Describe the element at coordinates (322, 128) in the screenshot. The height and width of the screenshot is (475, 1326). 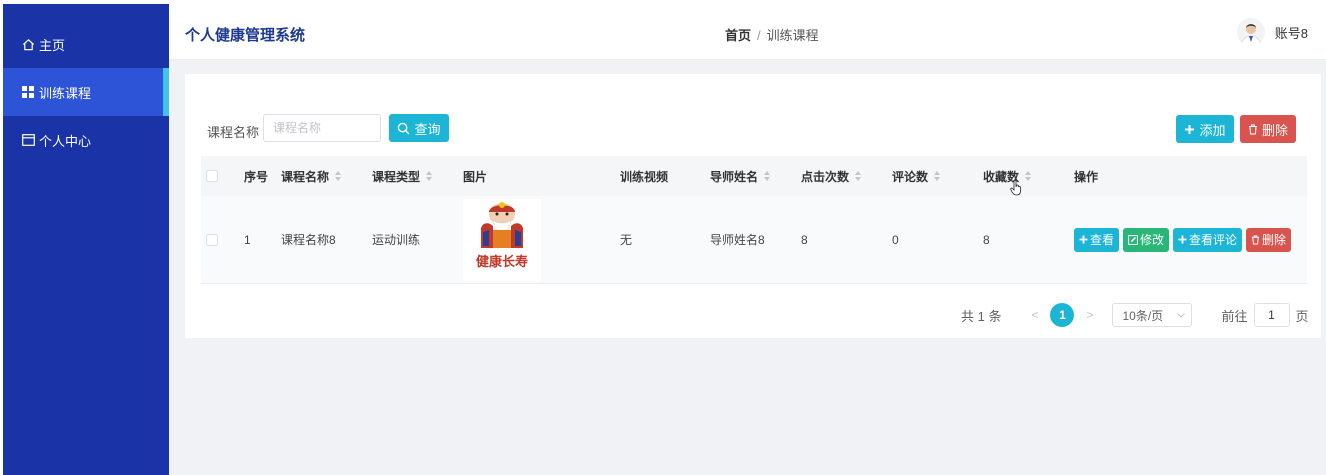
I see `course-name-input` at that location.